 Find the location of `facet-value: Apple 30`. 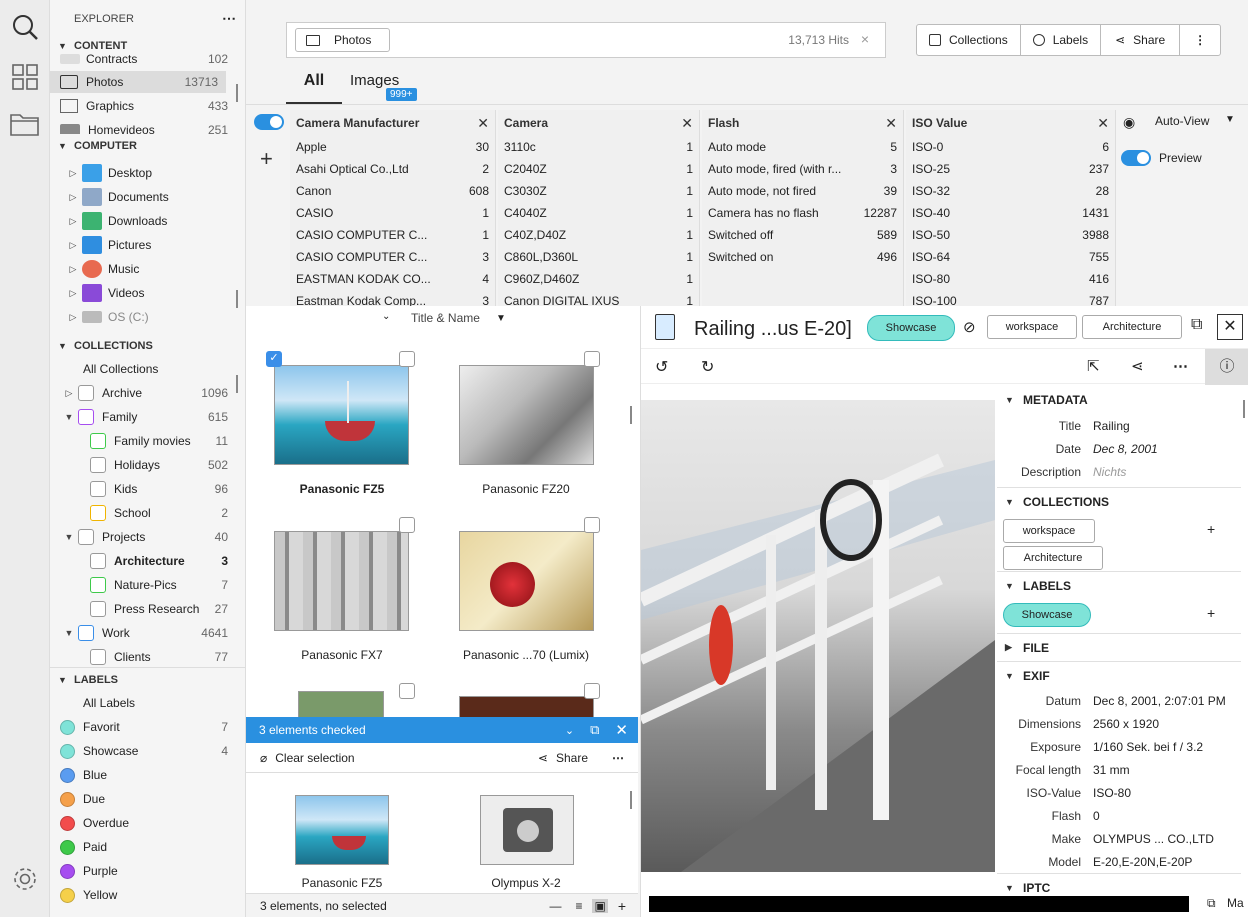

facet-value: Apple 30 is located at coordinates (392, 147).